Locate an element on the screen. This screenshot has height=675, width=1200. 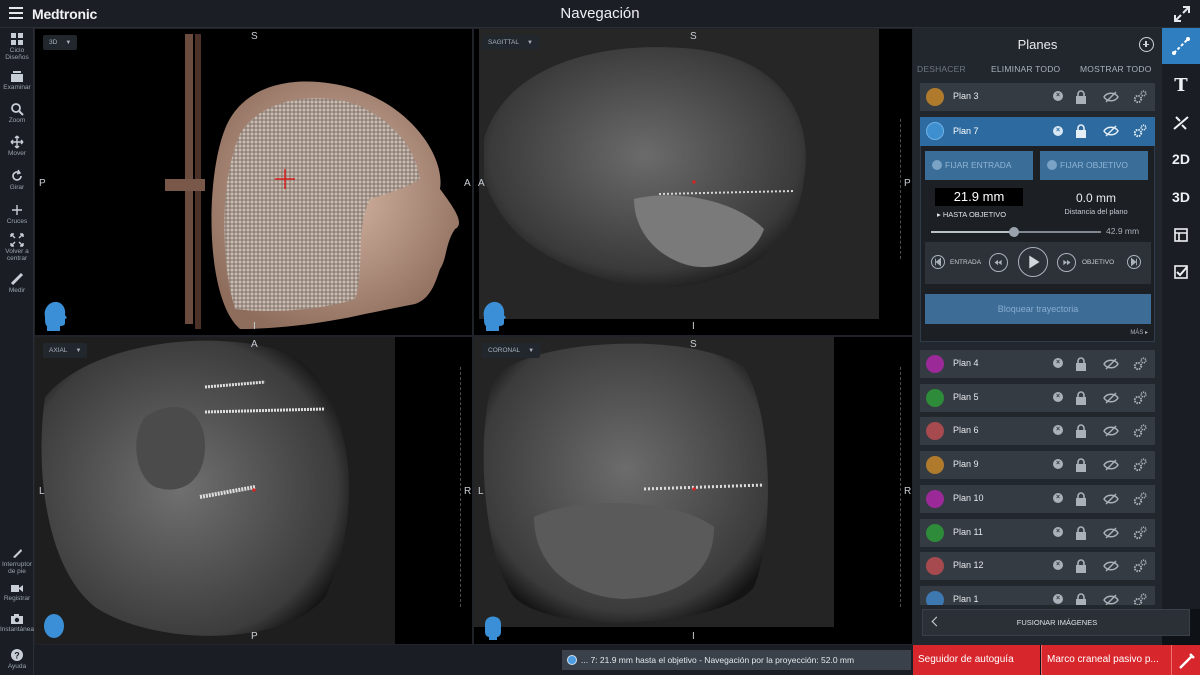
hamburger-menu-icon is located at coordinates (16, 14).